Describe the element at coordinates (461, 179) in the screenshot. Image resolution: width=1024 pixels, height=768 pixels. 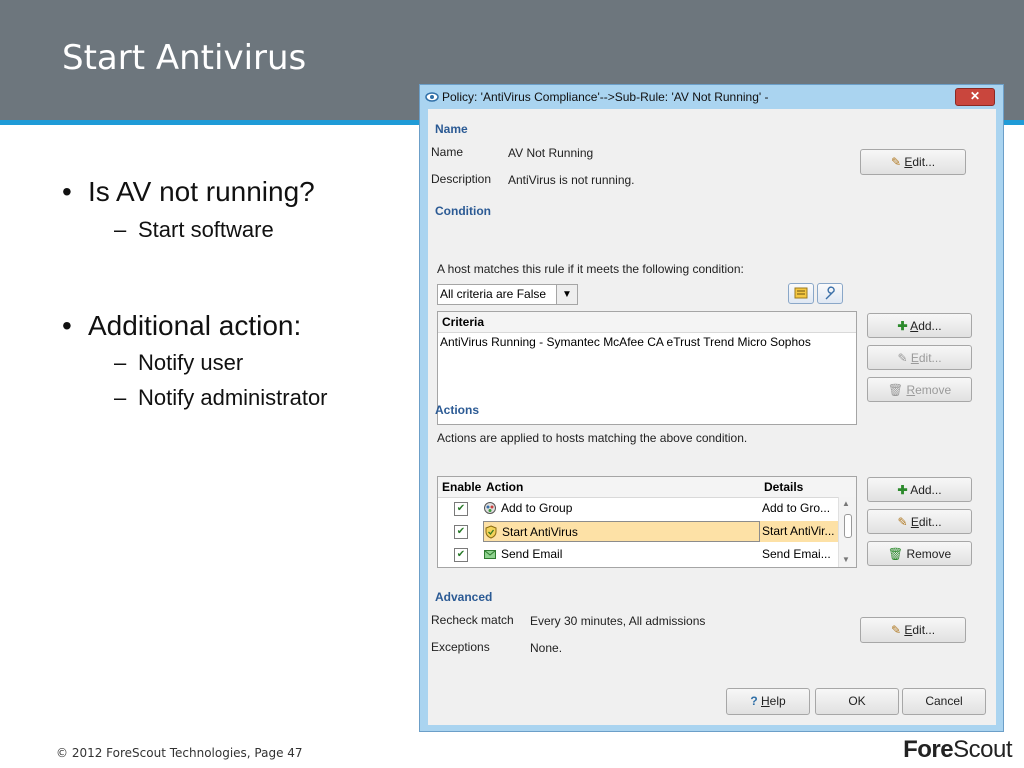
I see `description-label: Description` at that location.